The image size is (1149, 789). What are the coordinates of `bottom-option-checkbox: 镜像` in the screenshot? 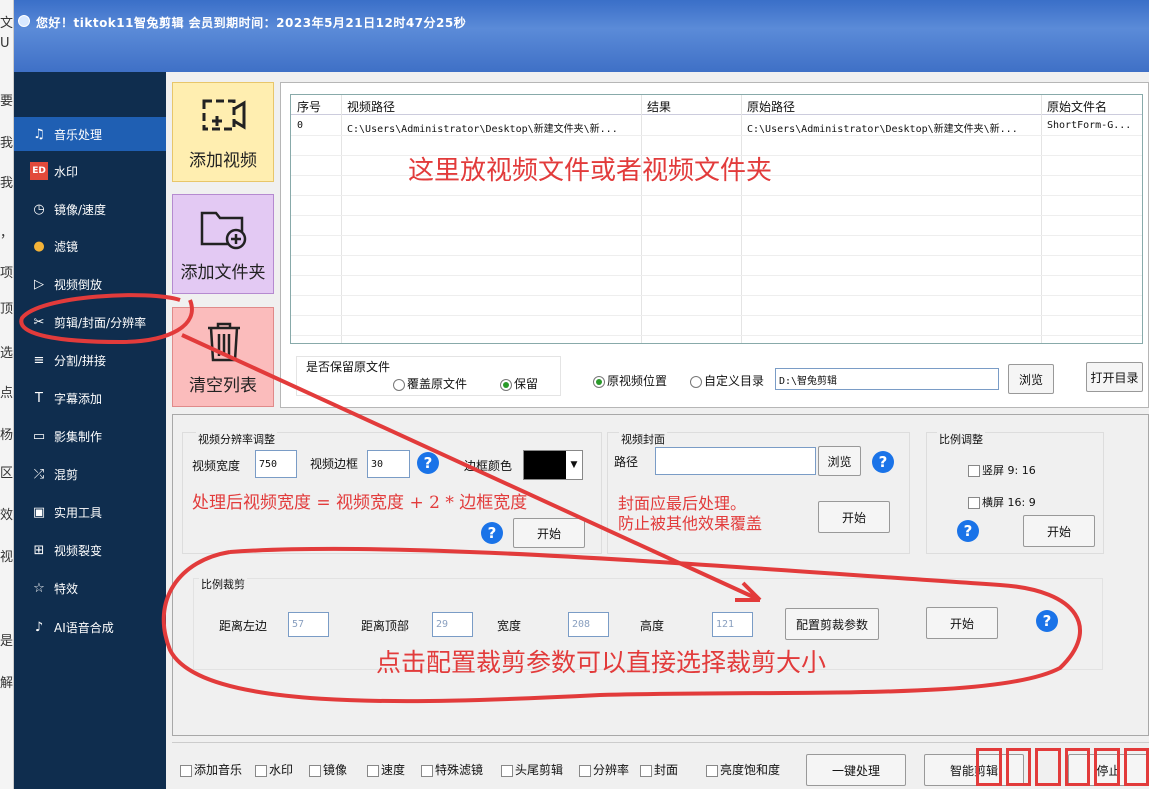 It's located at (328, 769).